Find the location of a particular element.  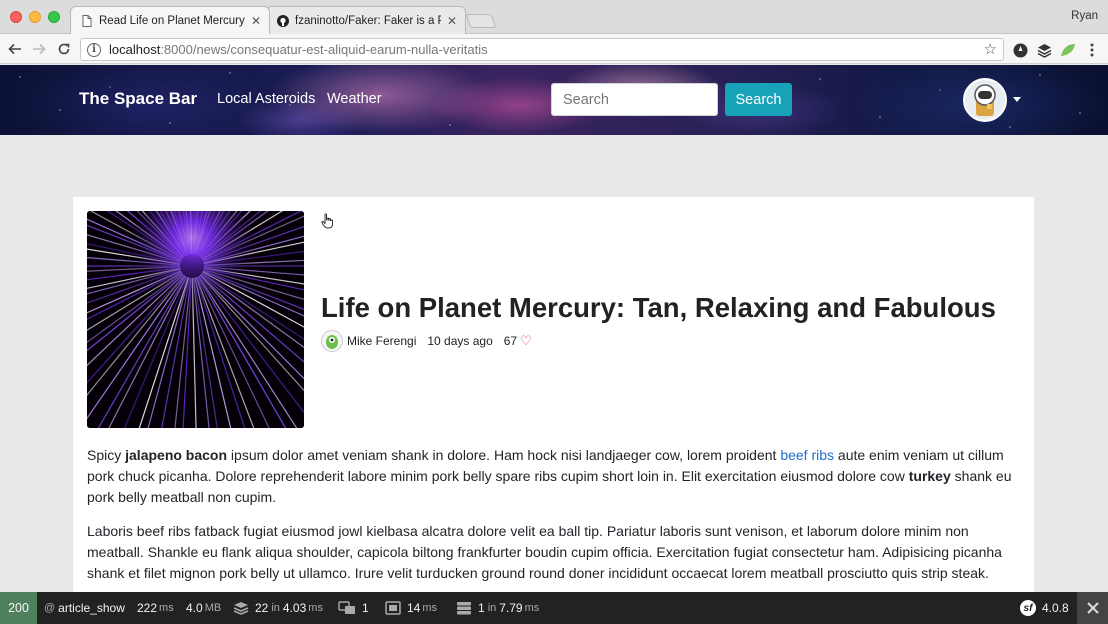

minimize-window-button is located at coordinates (35, 17).